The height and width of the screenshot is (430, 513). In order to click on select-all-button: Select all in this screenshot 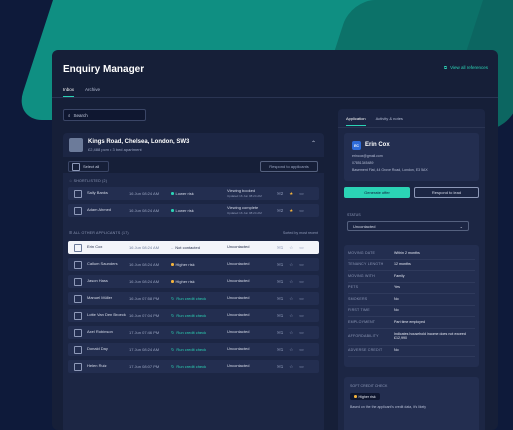, I will do `click(88, 166)`.